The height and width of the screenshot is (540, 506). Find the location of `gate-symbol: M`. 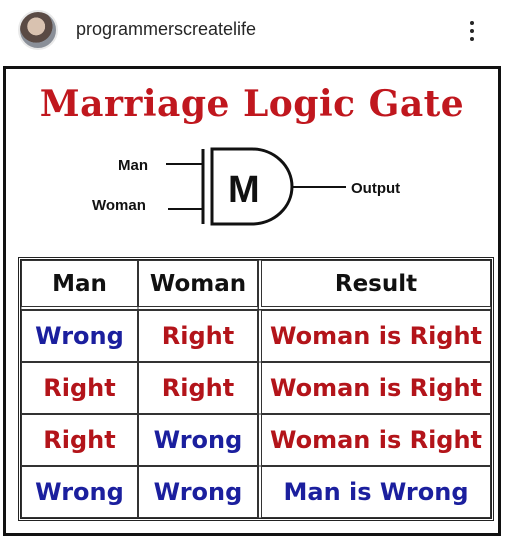

gate-symbol: M is located at coordinates (244, 190).